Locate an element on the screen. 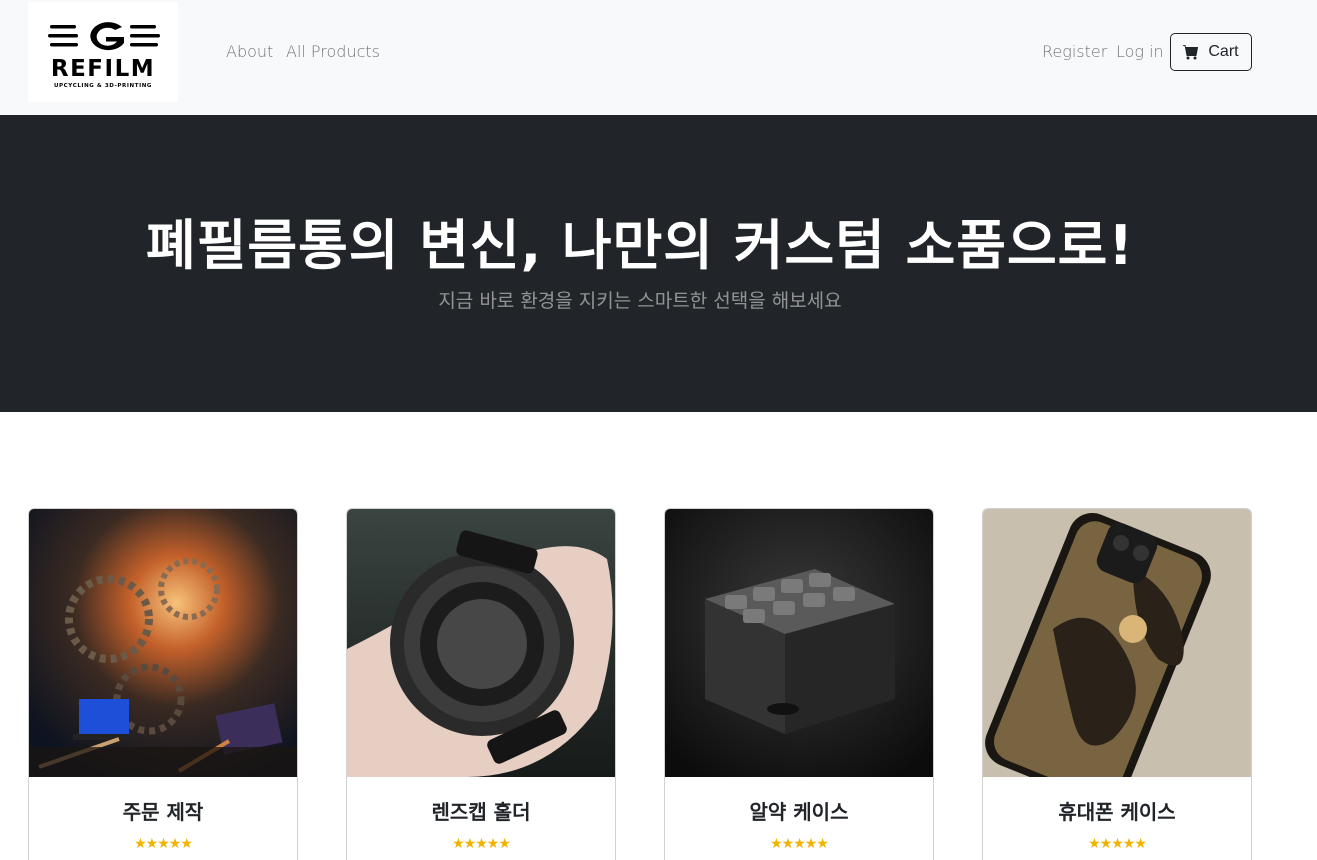 Image resolution: width=1317 pixels, height=860 pixels. cart-label: Cart is located at coordinates (1223, 51).